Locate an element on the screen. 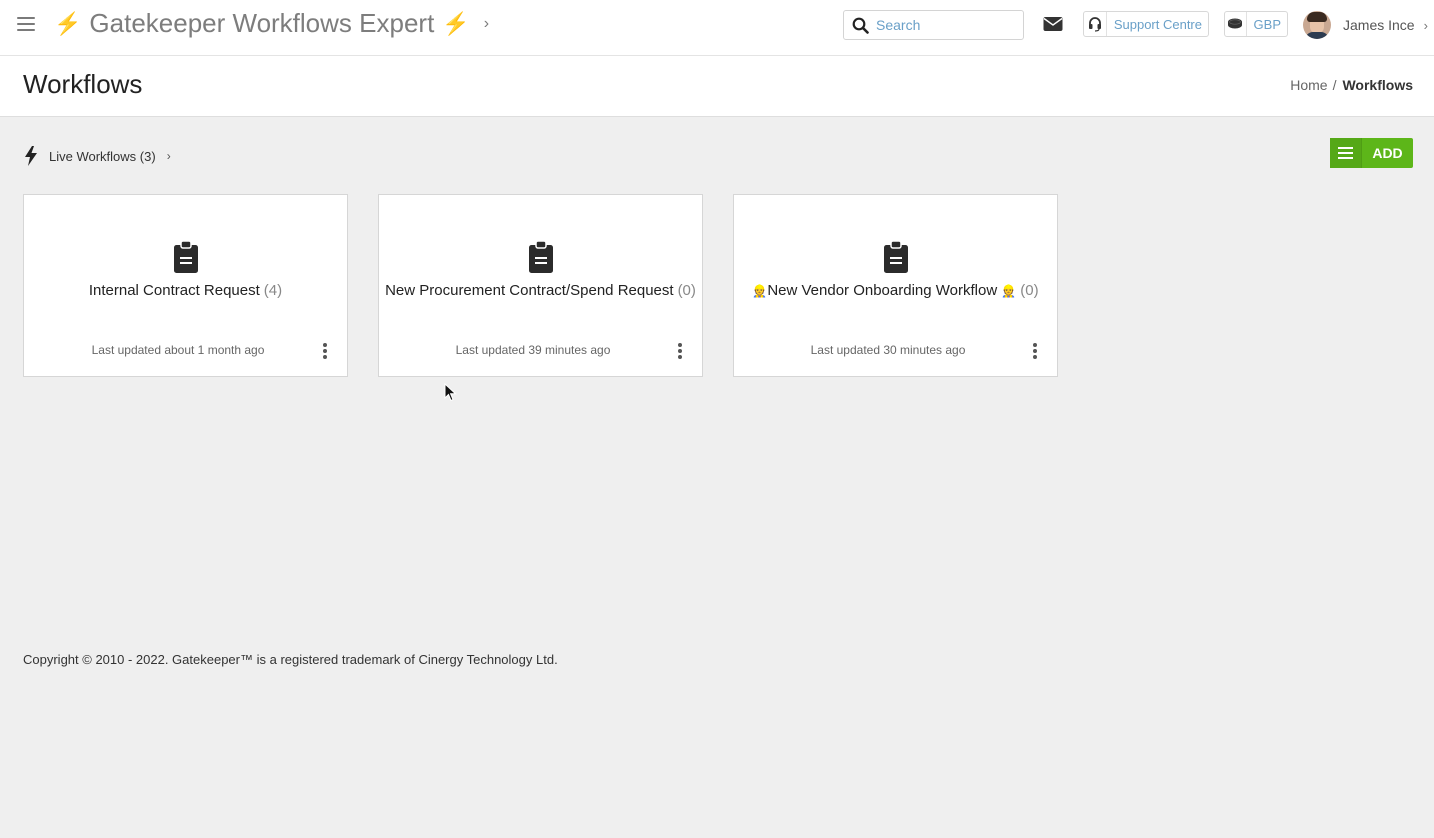 The image size is (1434, 838). mouse-cursor-icon is located at coordinates (451, 392).